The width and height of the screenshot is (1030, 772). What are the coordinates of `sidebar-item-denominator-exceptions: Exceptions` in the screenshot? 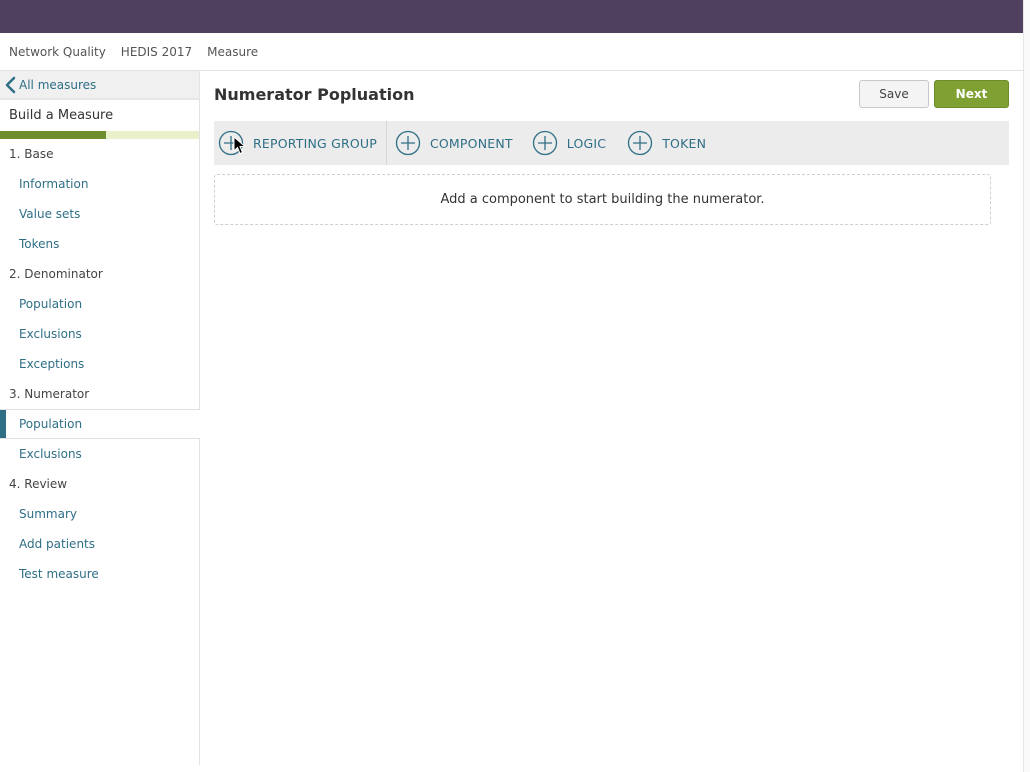 It's located at (99, 364).